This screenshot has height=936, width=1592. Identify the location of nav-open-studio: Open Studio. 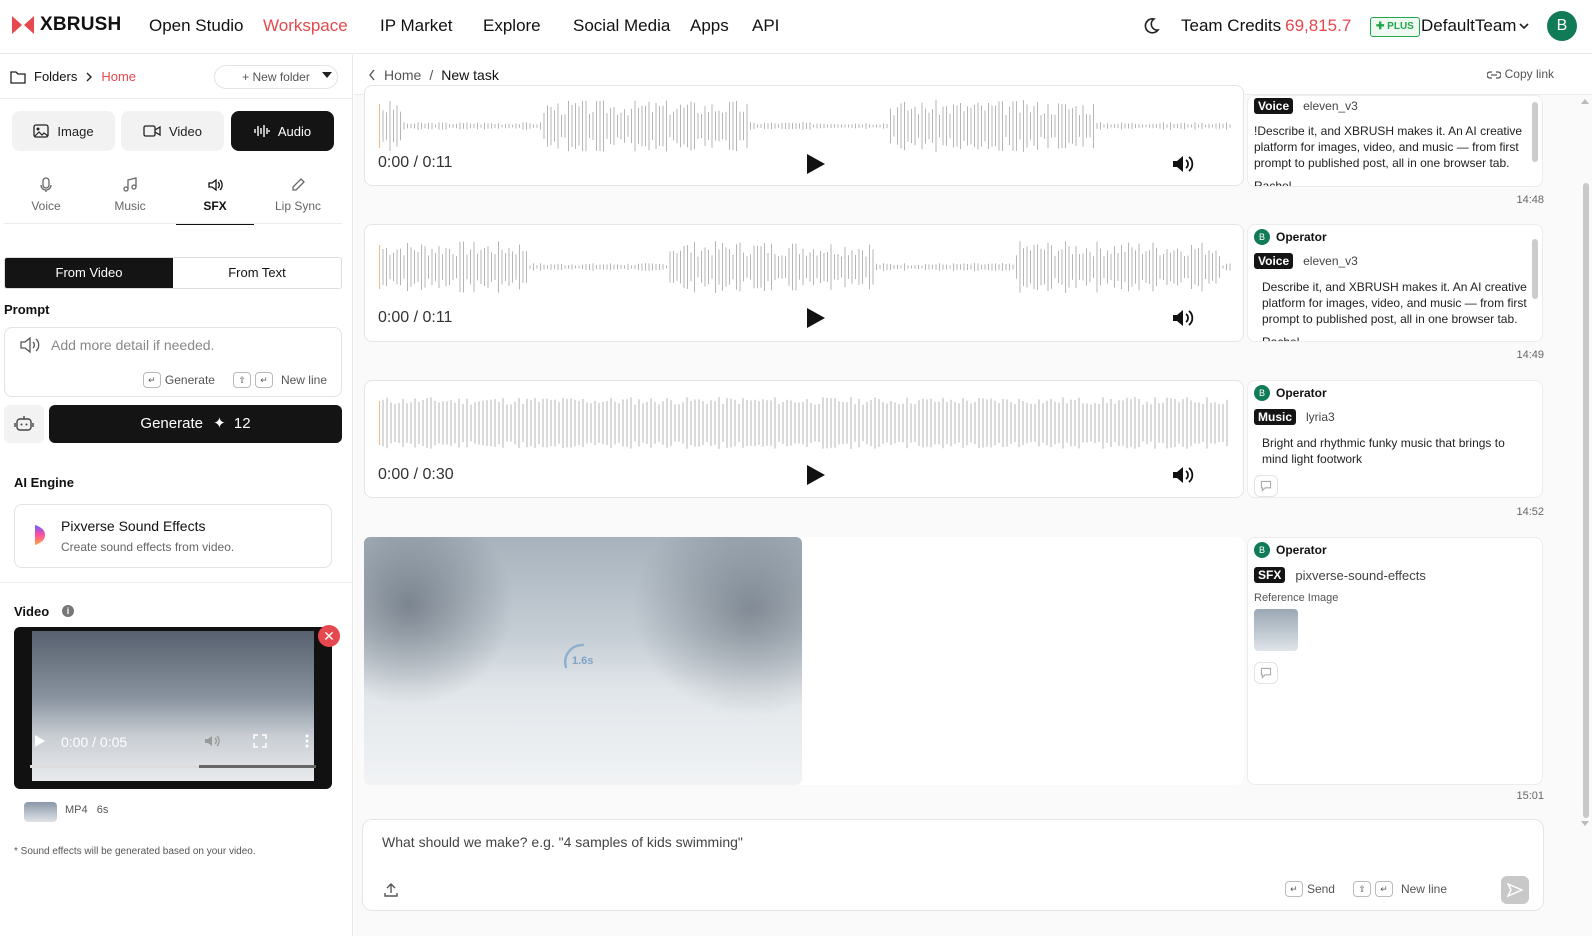
(196, 26).